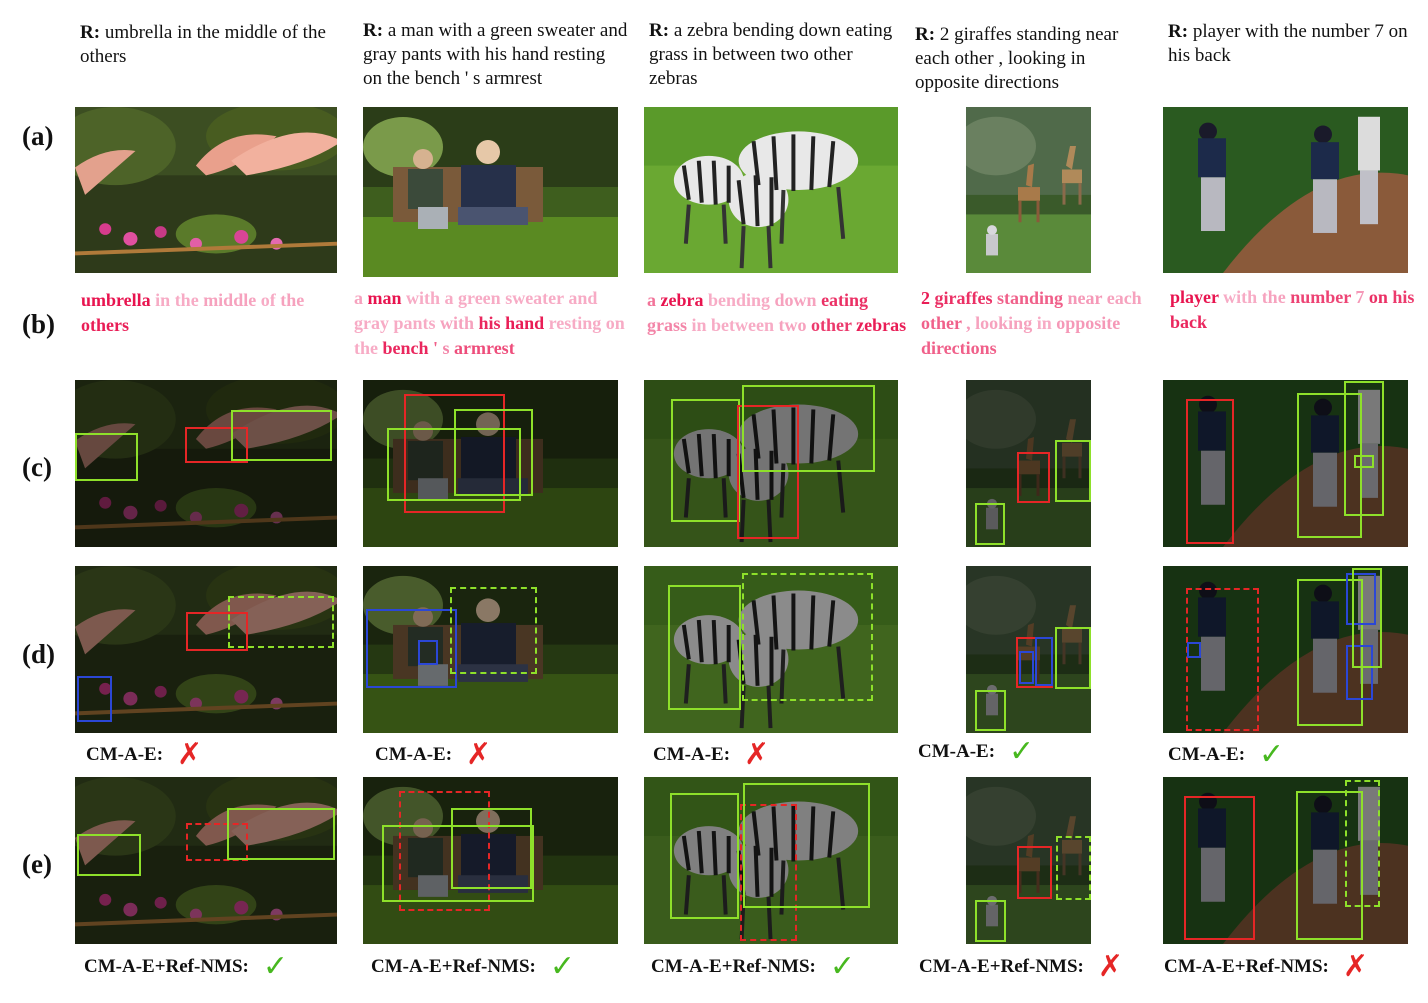 The height and width of the screenshot is (1003, 1428). Describe the element at coordinates (414, 323) in the screenshot. I see `attention-word: pants` at that location.